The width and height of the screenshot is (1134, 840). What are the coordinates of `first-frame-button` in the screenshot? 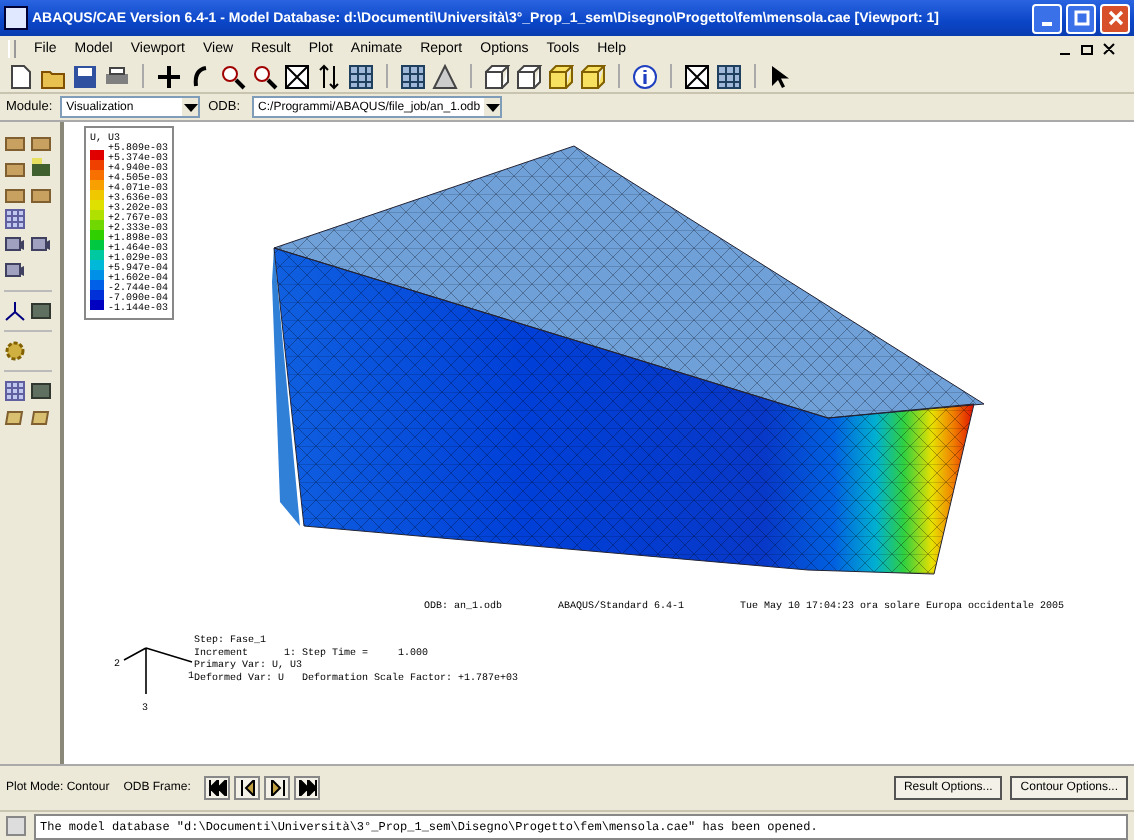 It's located at (217, 788).